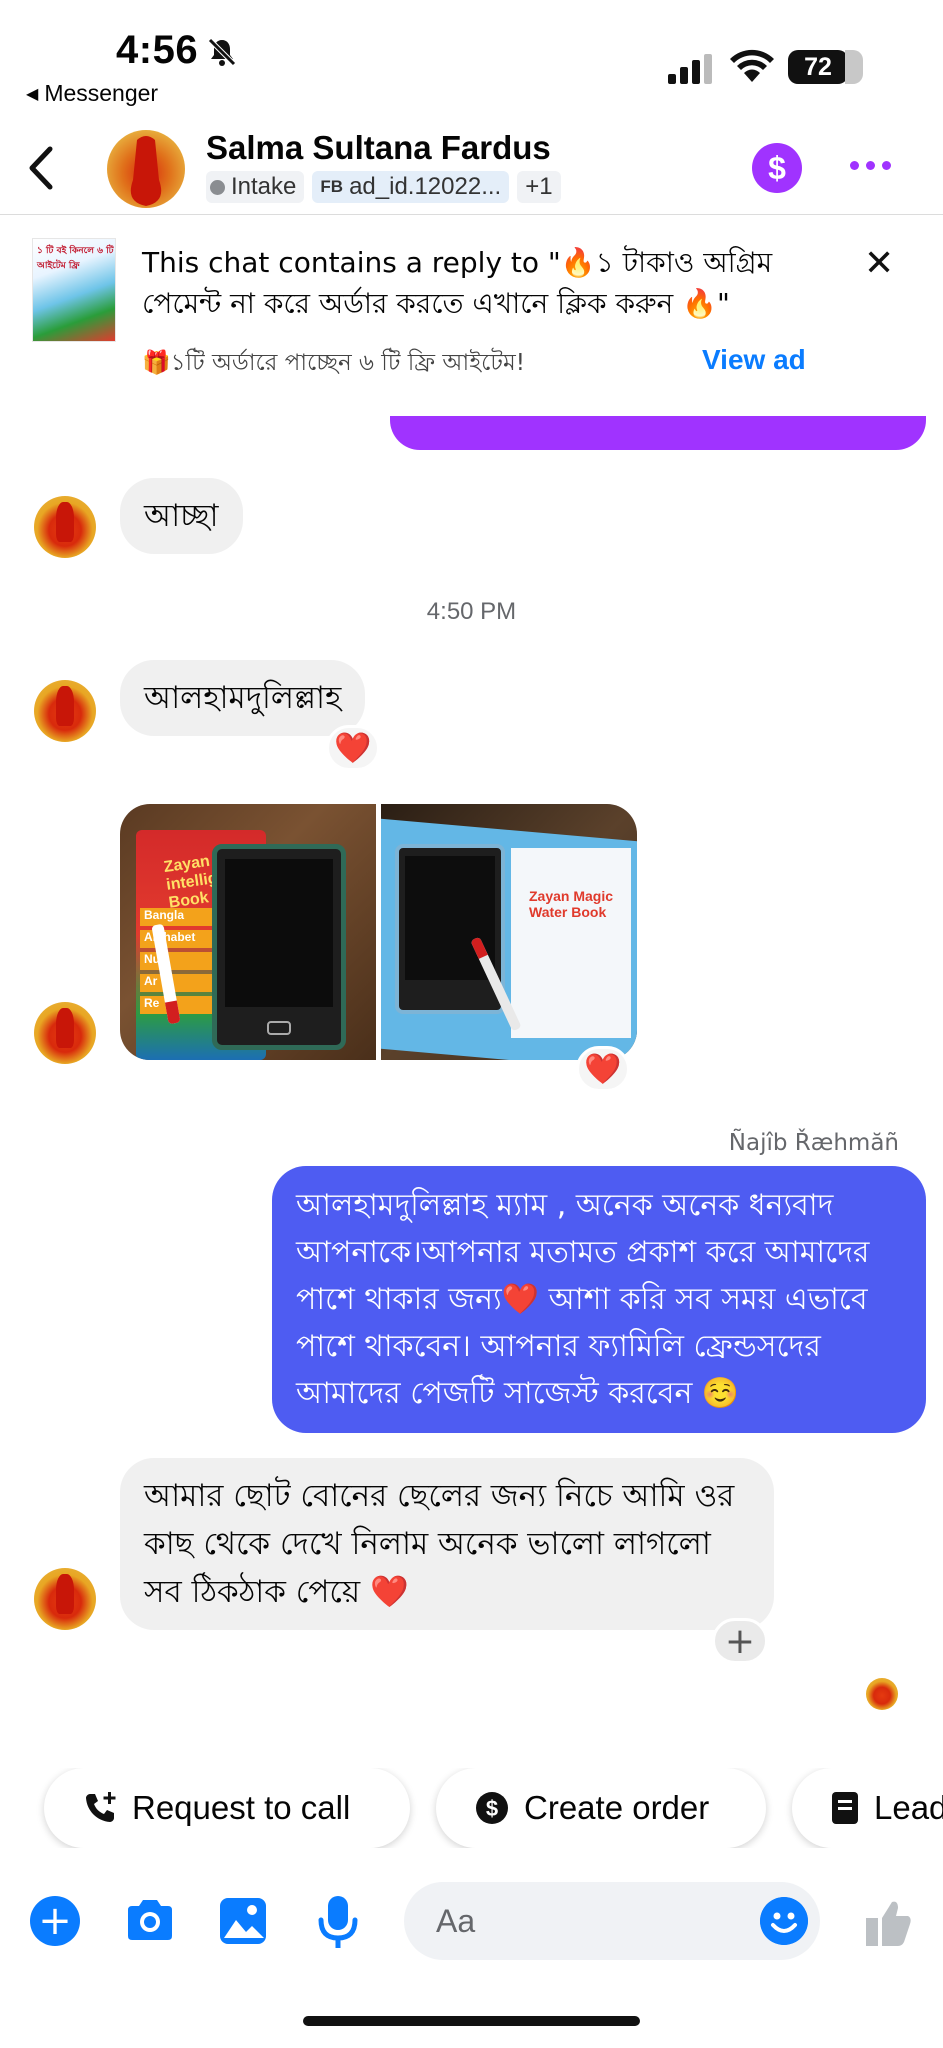  I want to click on gallery-icon, so click(243, 1921).